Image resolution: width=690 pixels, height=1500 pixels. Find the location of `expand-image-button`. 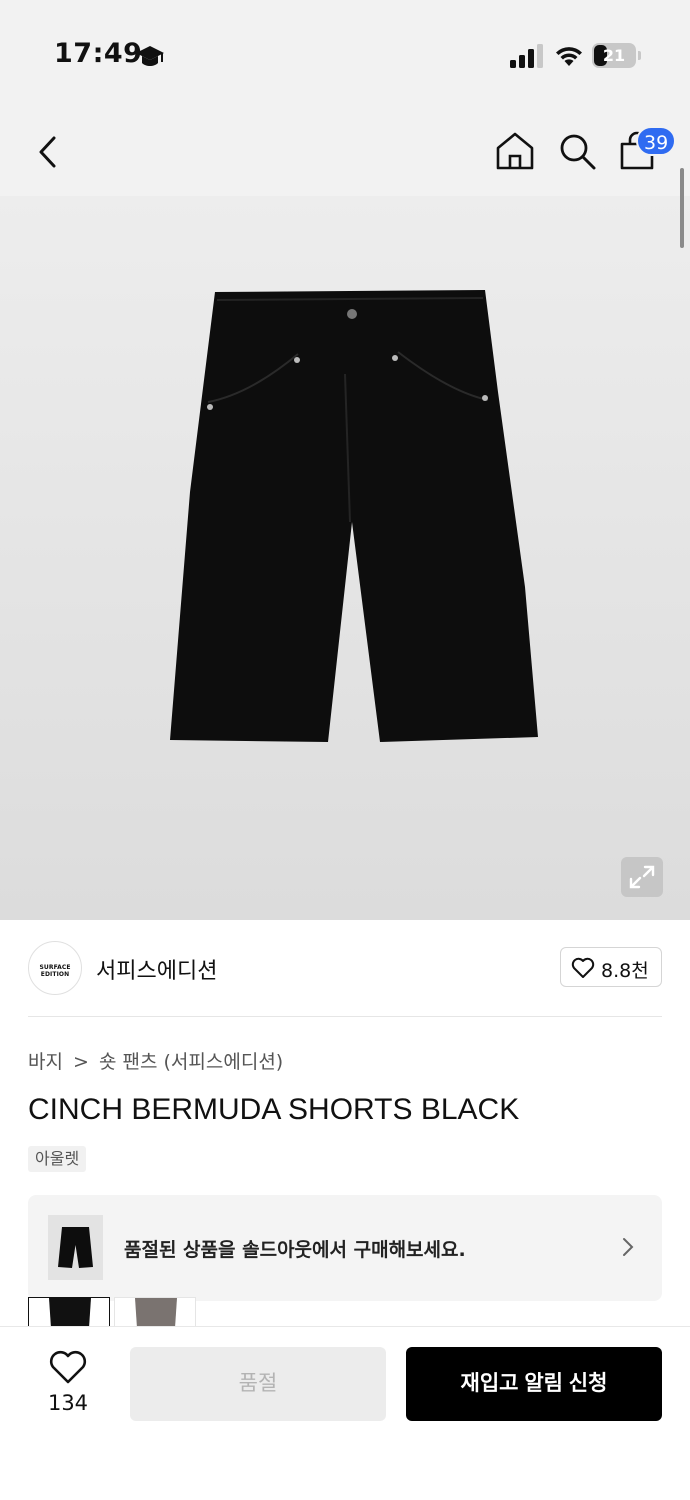

expand-image-button is located at coordinates (642, 877).